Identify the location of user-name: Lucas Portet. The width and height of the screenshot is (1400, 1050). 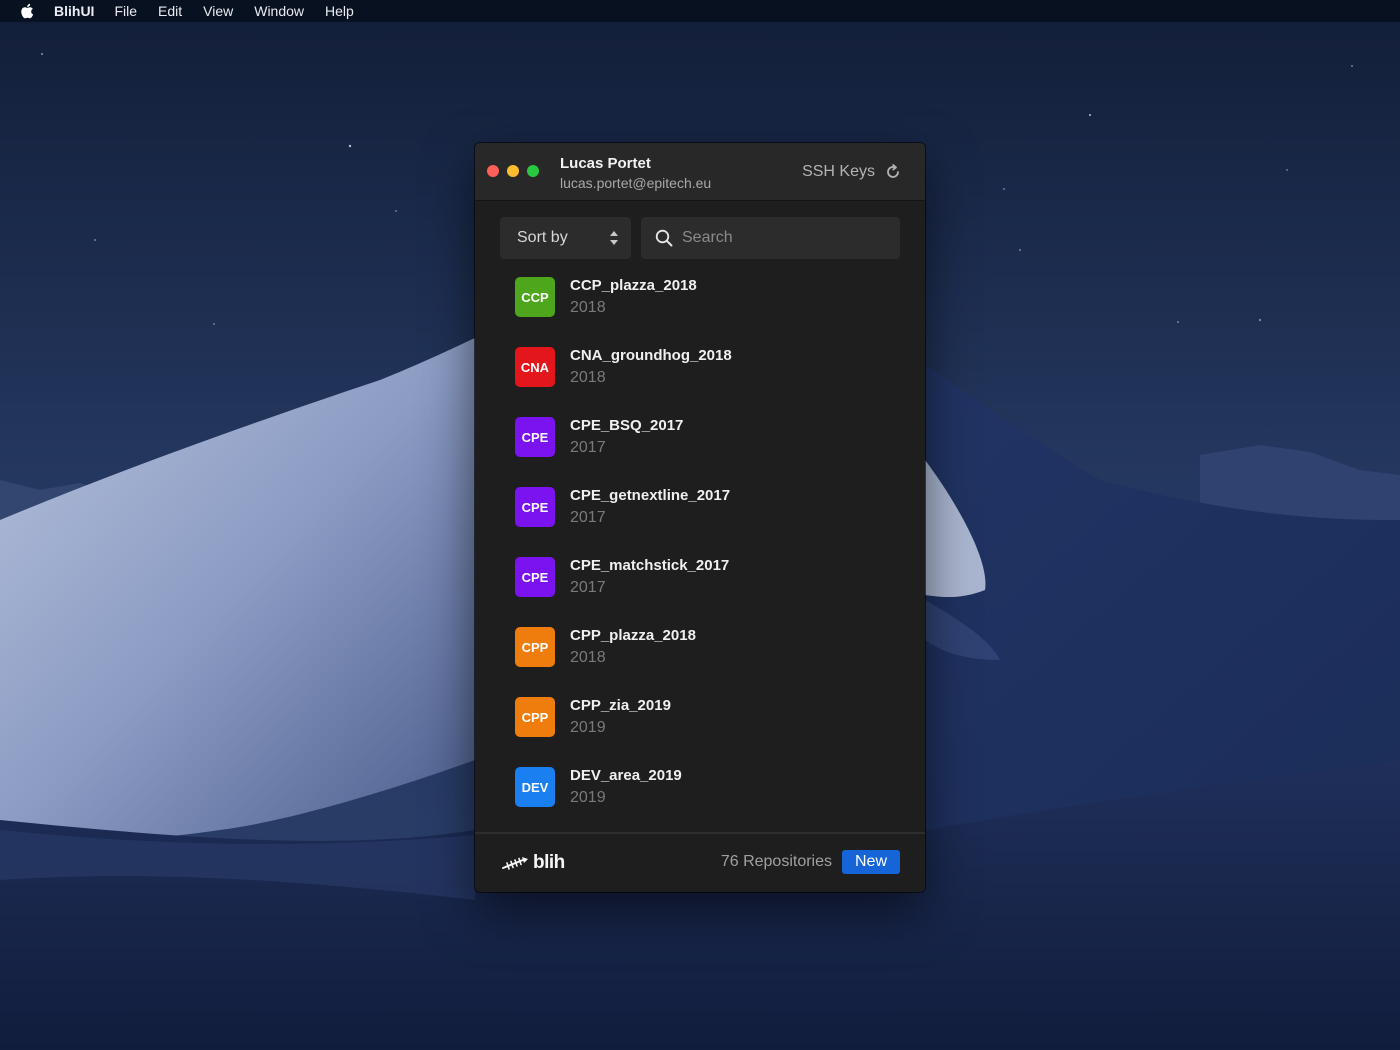
(605, 163).